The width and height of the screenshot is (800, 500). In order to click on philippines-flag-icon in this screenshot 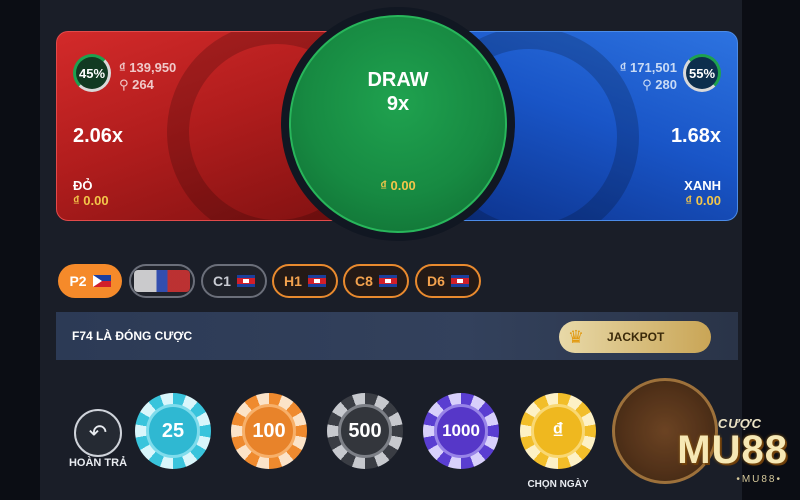, I will do `click(101, 281)`.